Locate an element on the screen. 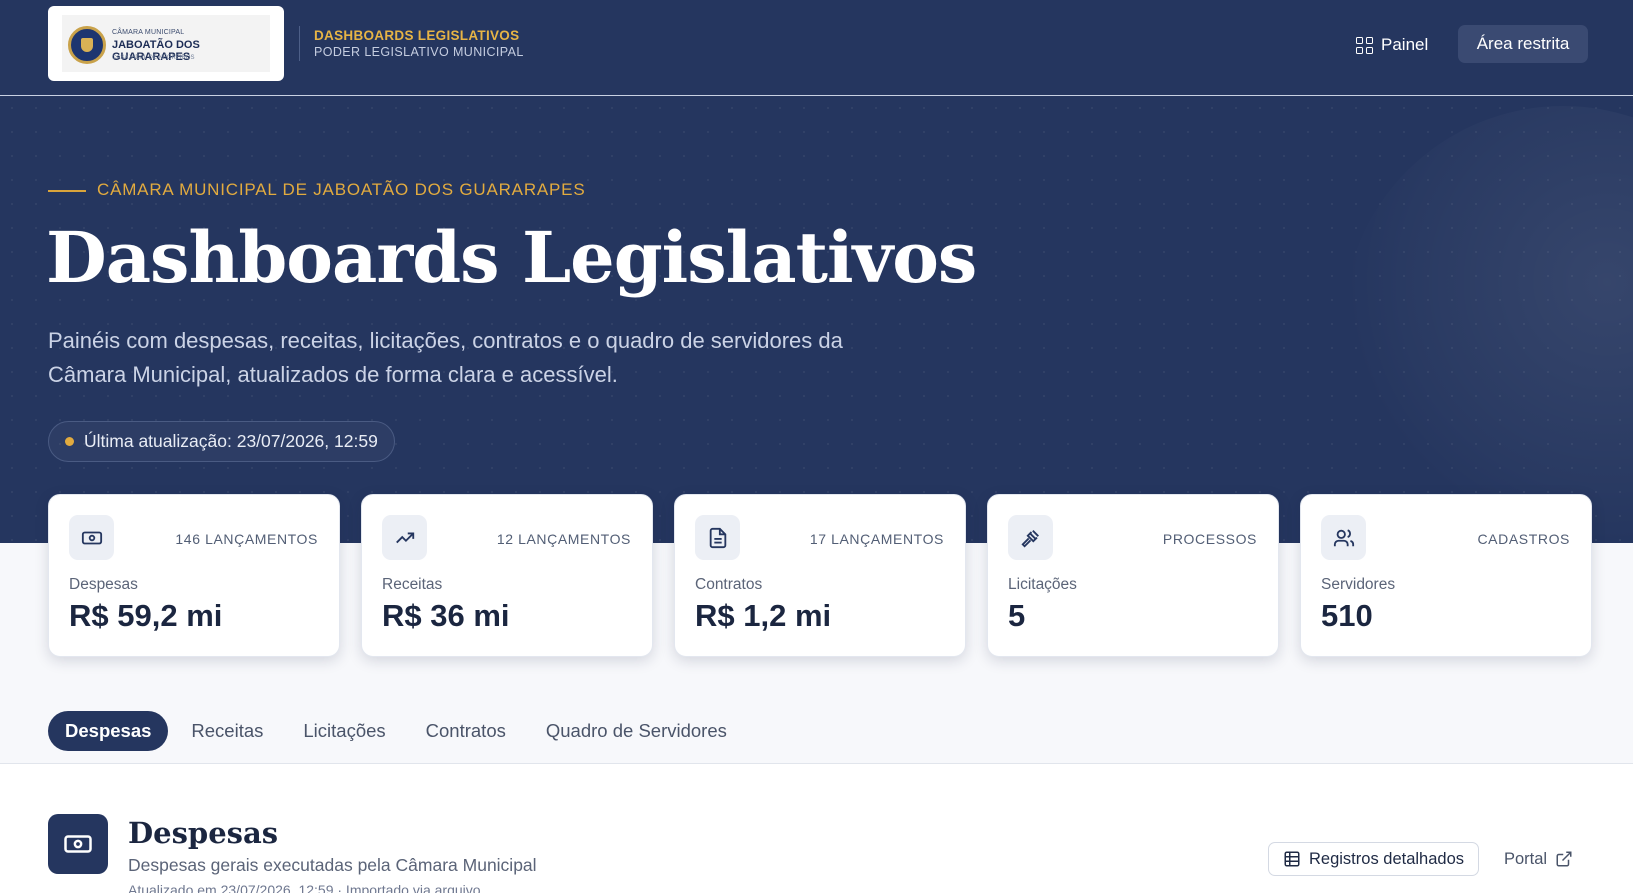  tab-quadro-servidores: Quadro de Servidores is located at coordinates (636, 731).